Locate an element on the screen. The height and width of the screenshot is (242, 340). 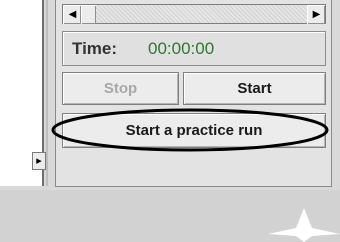
star-decoration-icon is located at coordinates (304, 225).